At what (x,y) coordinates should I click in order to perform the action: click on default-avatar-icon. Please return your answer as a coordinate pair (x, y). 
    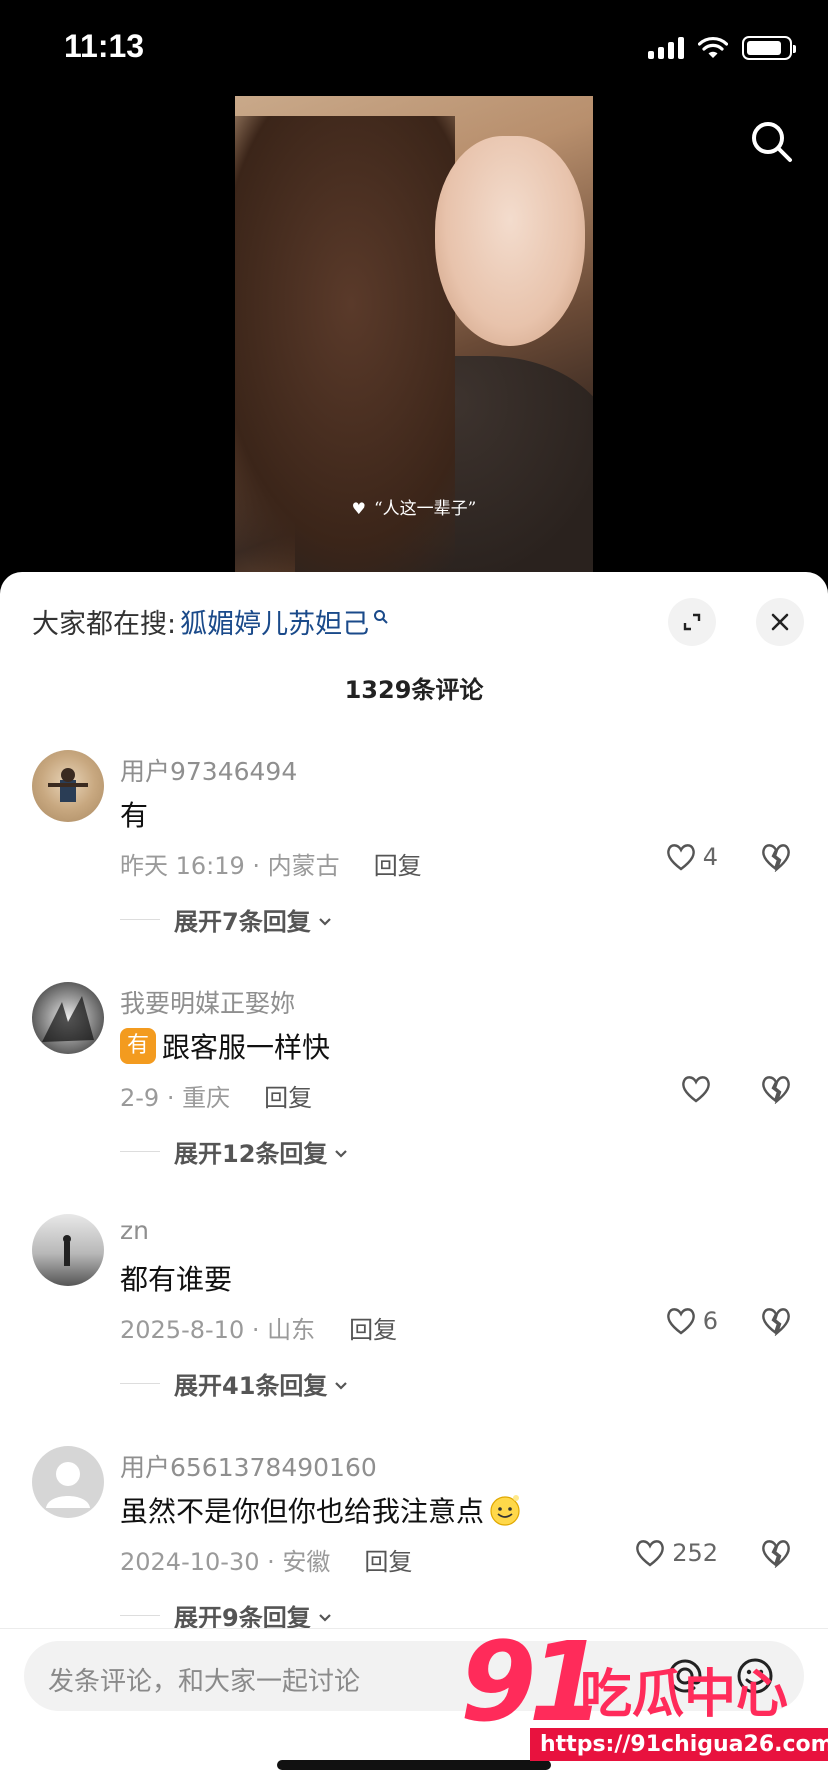
    Looking at the image, I should click on (68, 1485).